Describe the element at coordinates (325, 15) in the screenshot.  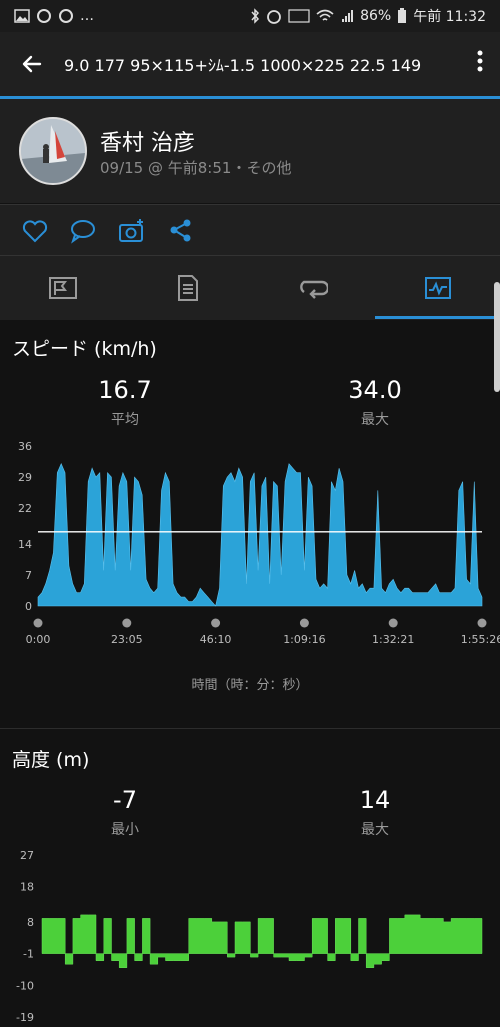
I see `wifi-icon` at that location.